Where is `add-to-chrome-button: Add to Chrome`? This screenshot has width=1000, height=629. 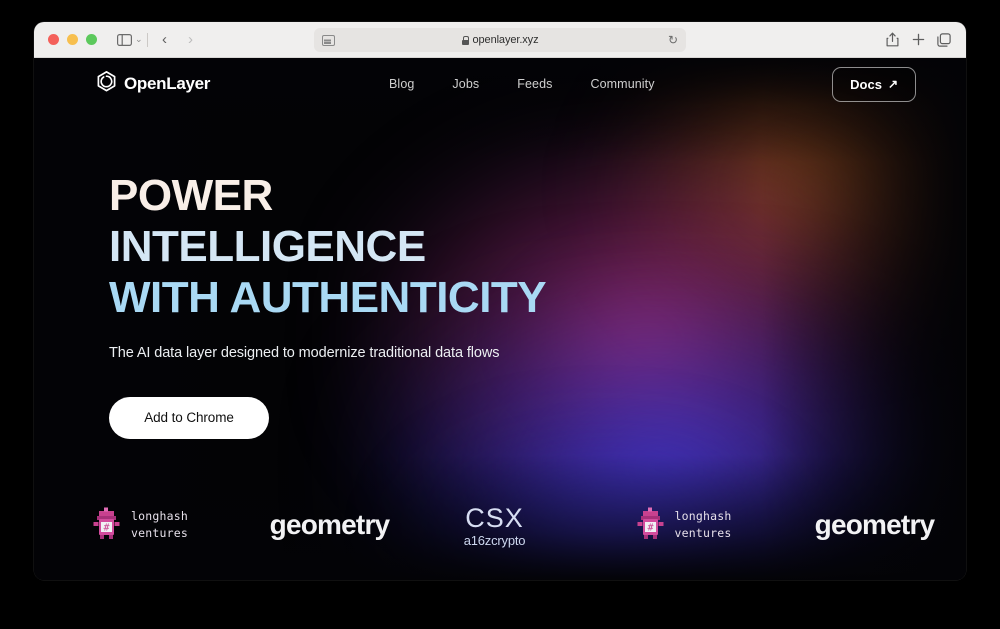 add-to-chrome-button: Add to Chrome is located at coordinates (189, 417).